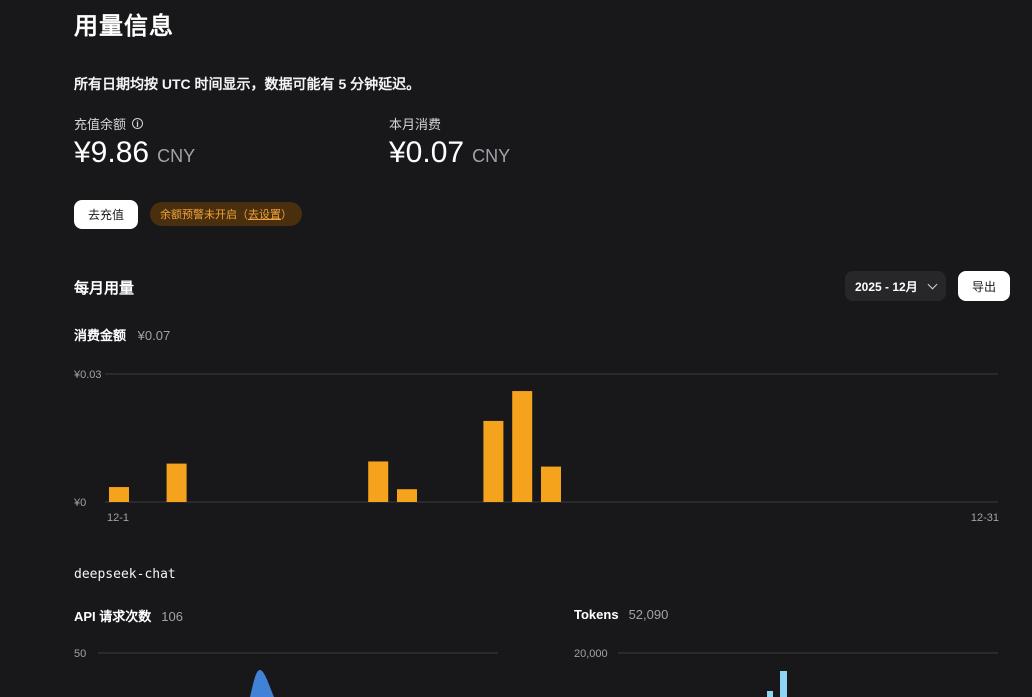 The image size is (1032, 697). What do you see at coordinates (138, 123) in the screenshot?
I see `info-icon: i` at bounding box center [138, 123].